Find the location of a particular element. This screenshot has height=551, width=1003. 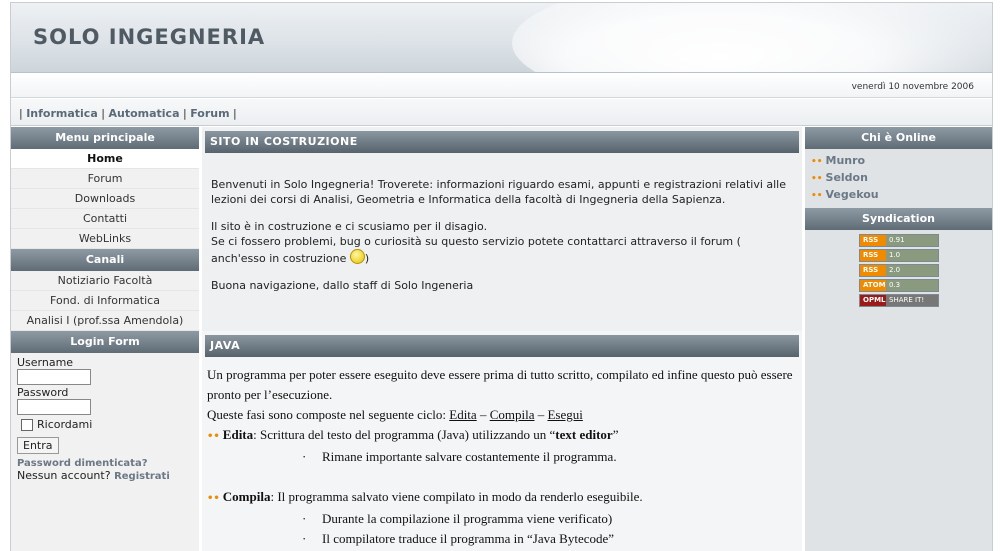

no-account-label: Nessun account? is located at coordinates (64, 475).